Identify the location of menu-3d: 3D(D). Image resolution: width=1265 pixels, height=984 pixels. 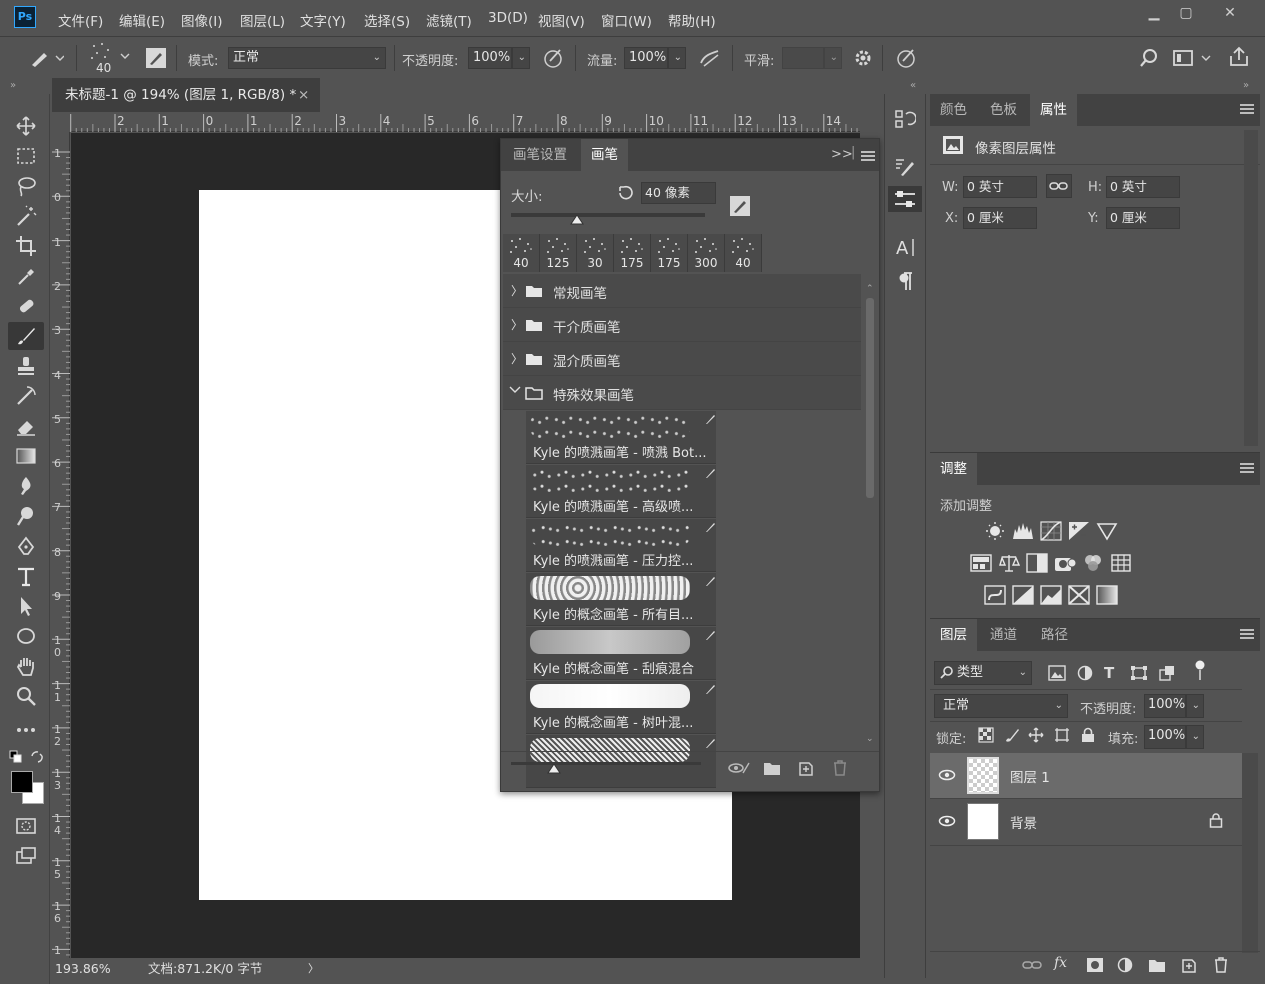
(508, 18).